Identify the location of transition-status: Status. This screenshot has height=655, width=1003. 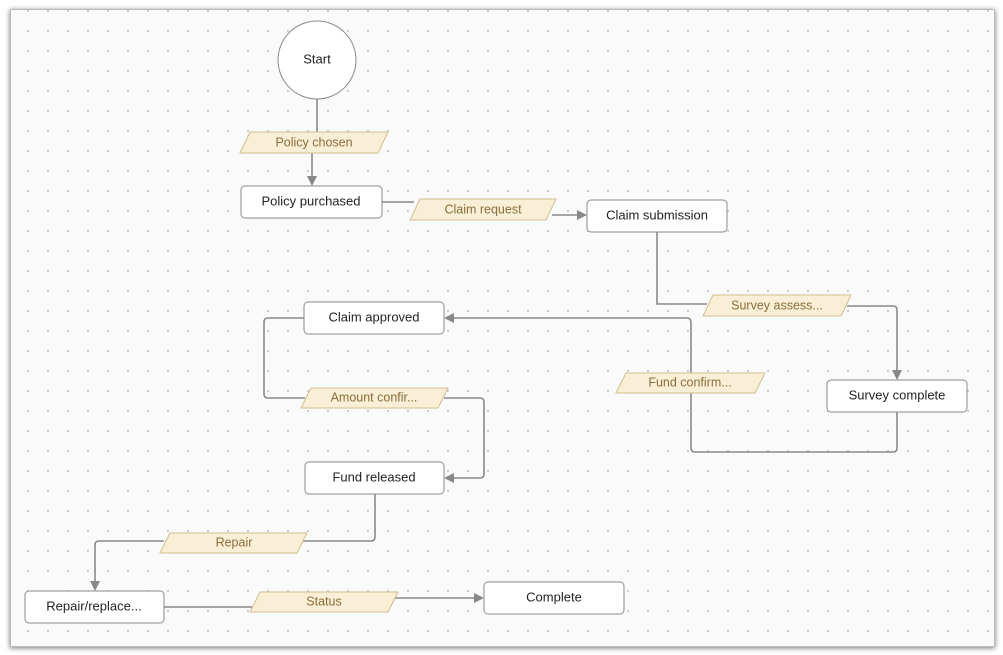
(324, 602).